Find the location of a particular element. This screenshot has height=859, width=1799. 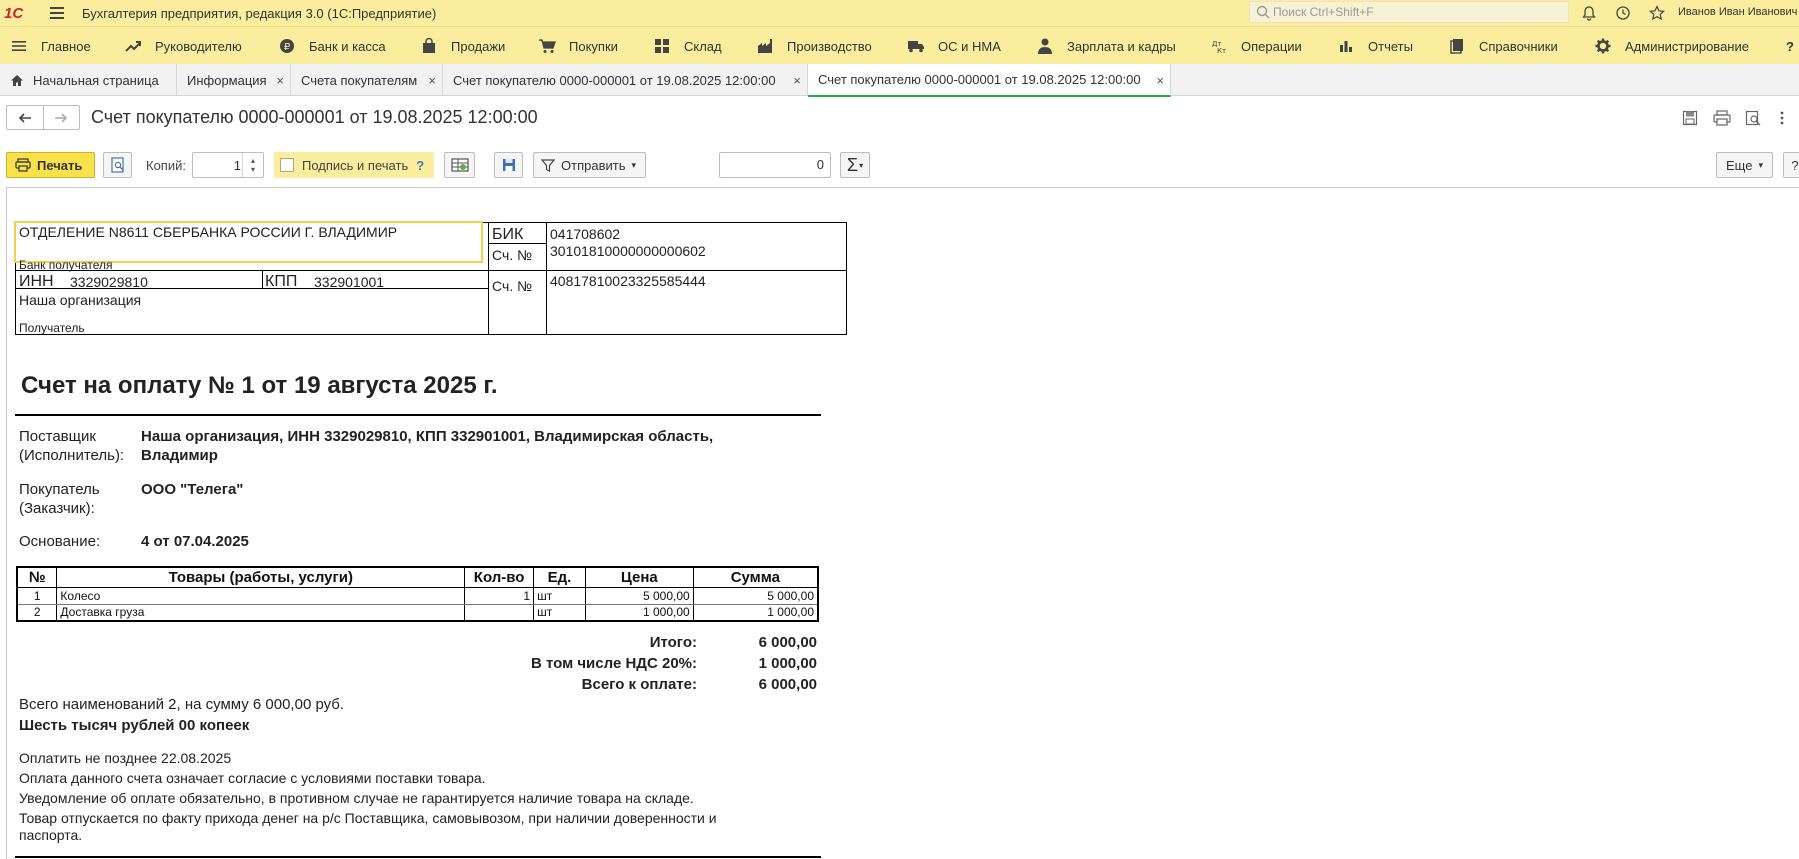

section-purchases: Покупки is located at coordinates (578, 46).